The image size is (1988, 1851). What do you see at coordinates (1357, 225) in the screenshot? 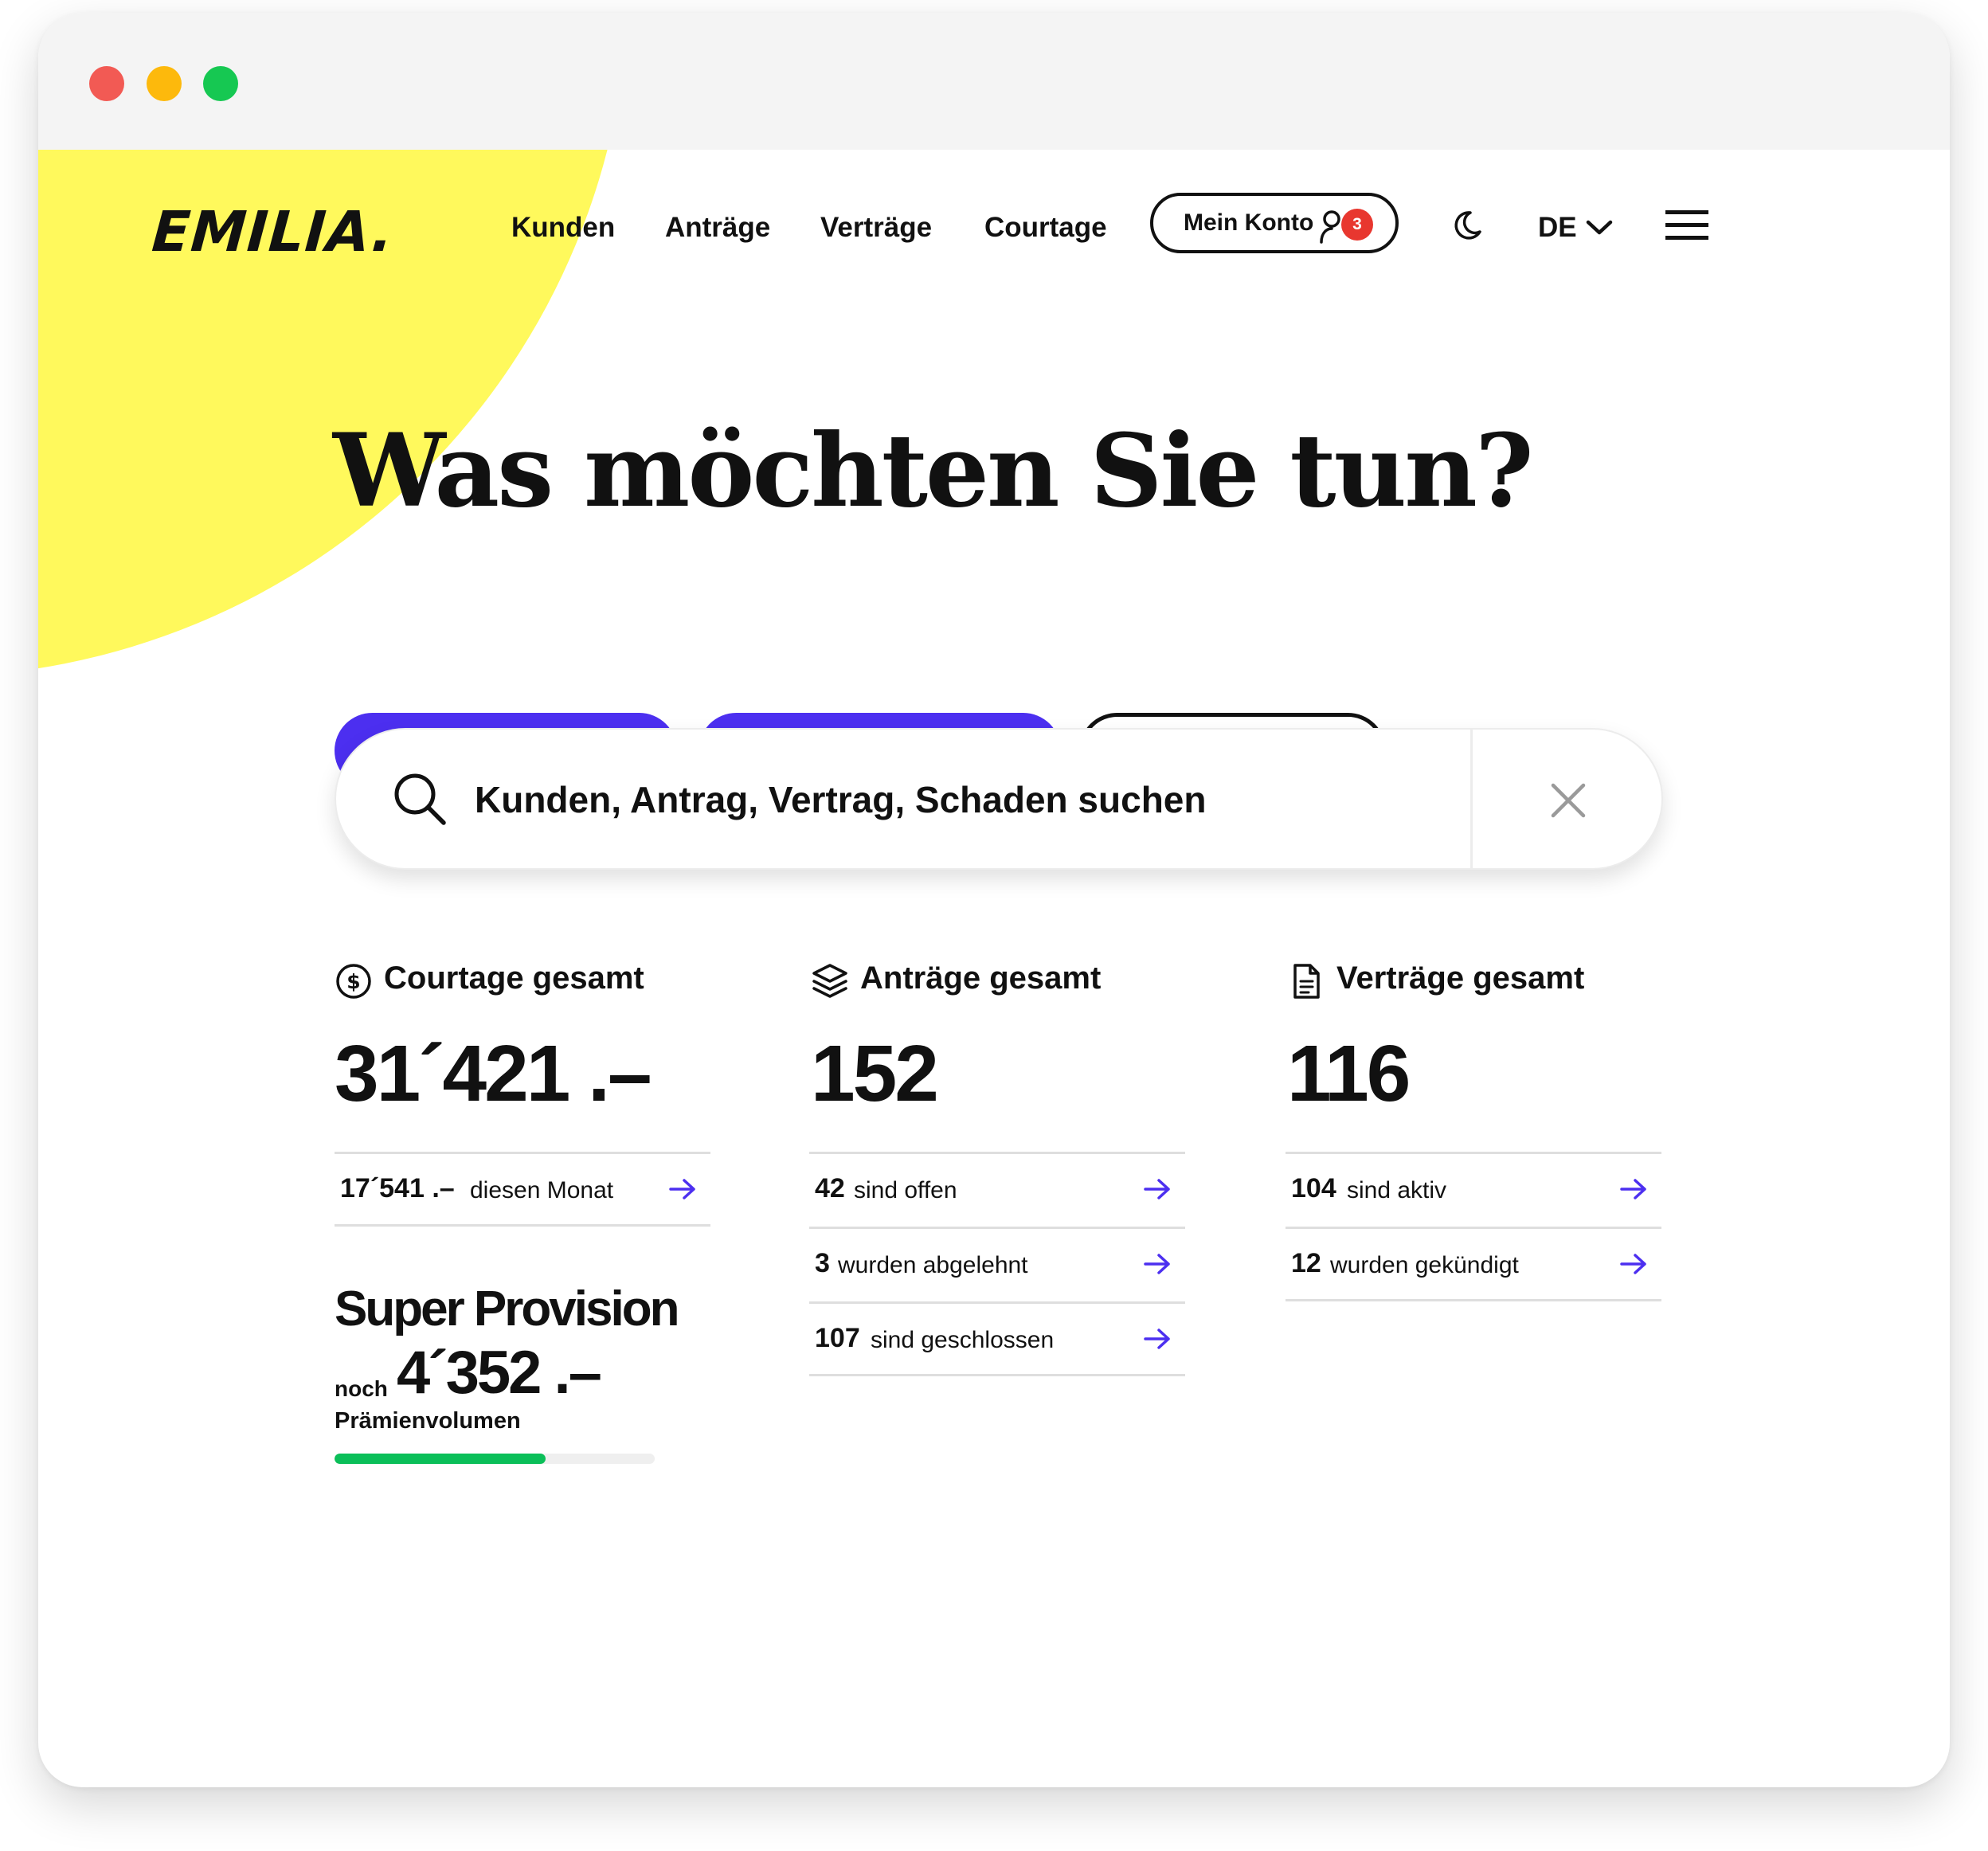
I see `notification-badge: 3` at bounding box center [1357, 225].